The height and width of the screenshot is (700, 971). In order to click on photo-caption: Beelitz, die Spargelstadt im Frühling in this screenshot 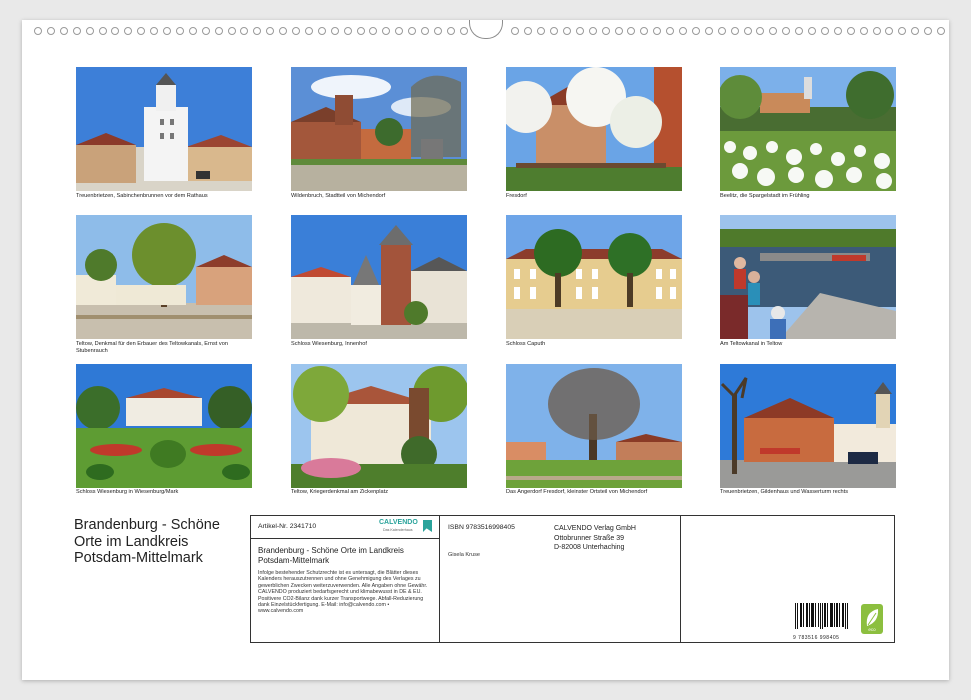, I will do `click(765, 196)`.